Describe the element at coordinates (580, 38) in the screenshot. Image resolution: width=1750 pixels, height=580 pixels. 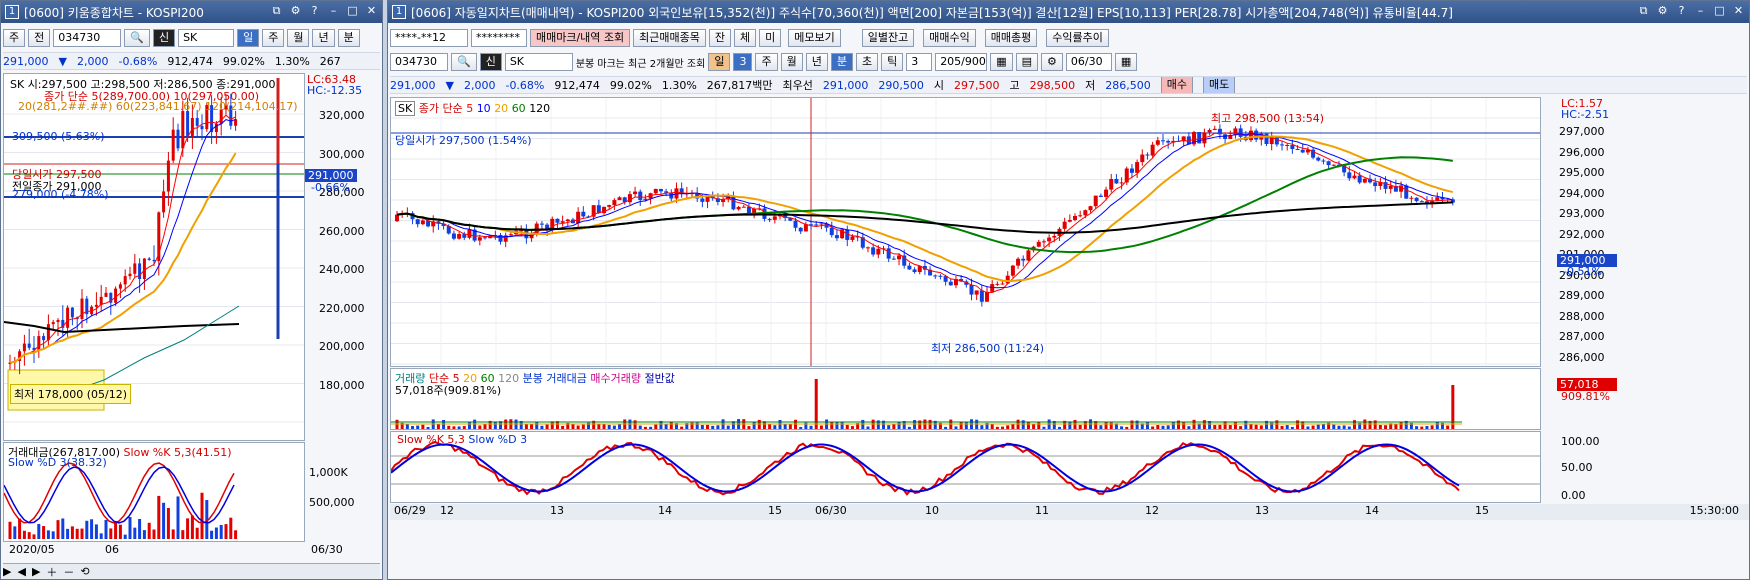
I see `trade-mark-button: 매매마크/내역 조회` at that location.